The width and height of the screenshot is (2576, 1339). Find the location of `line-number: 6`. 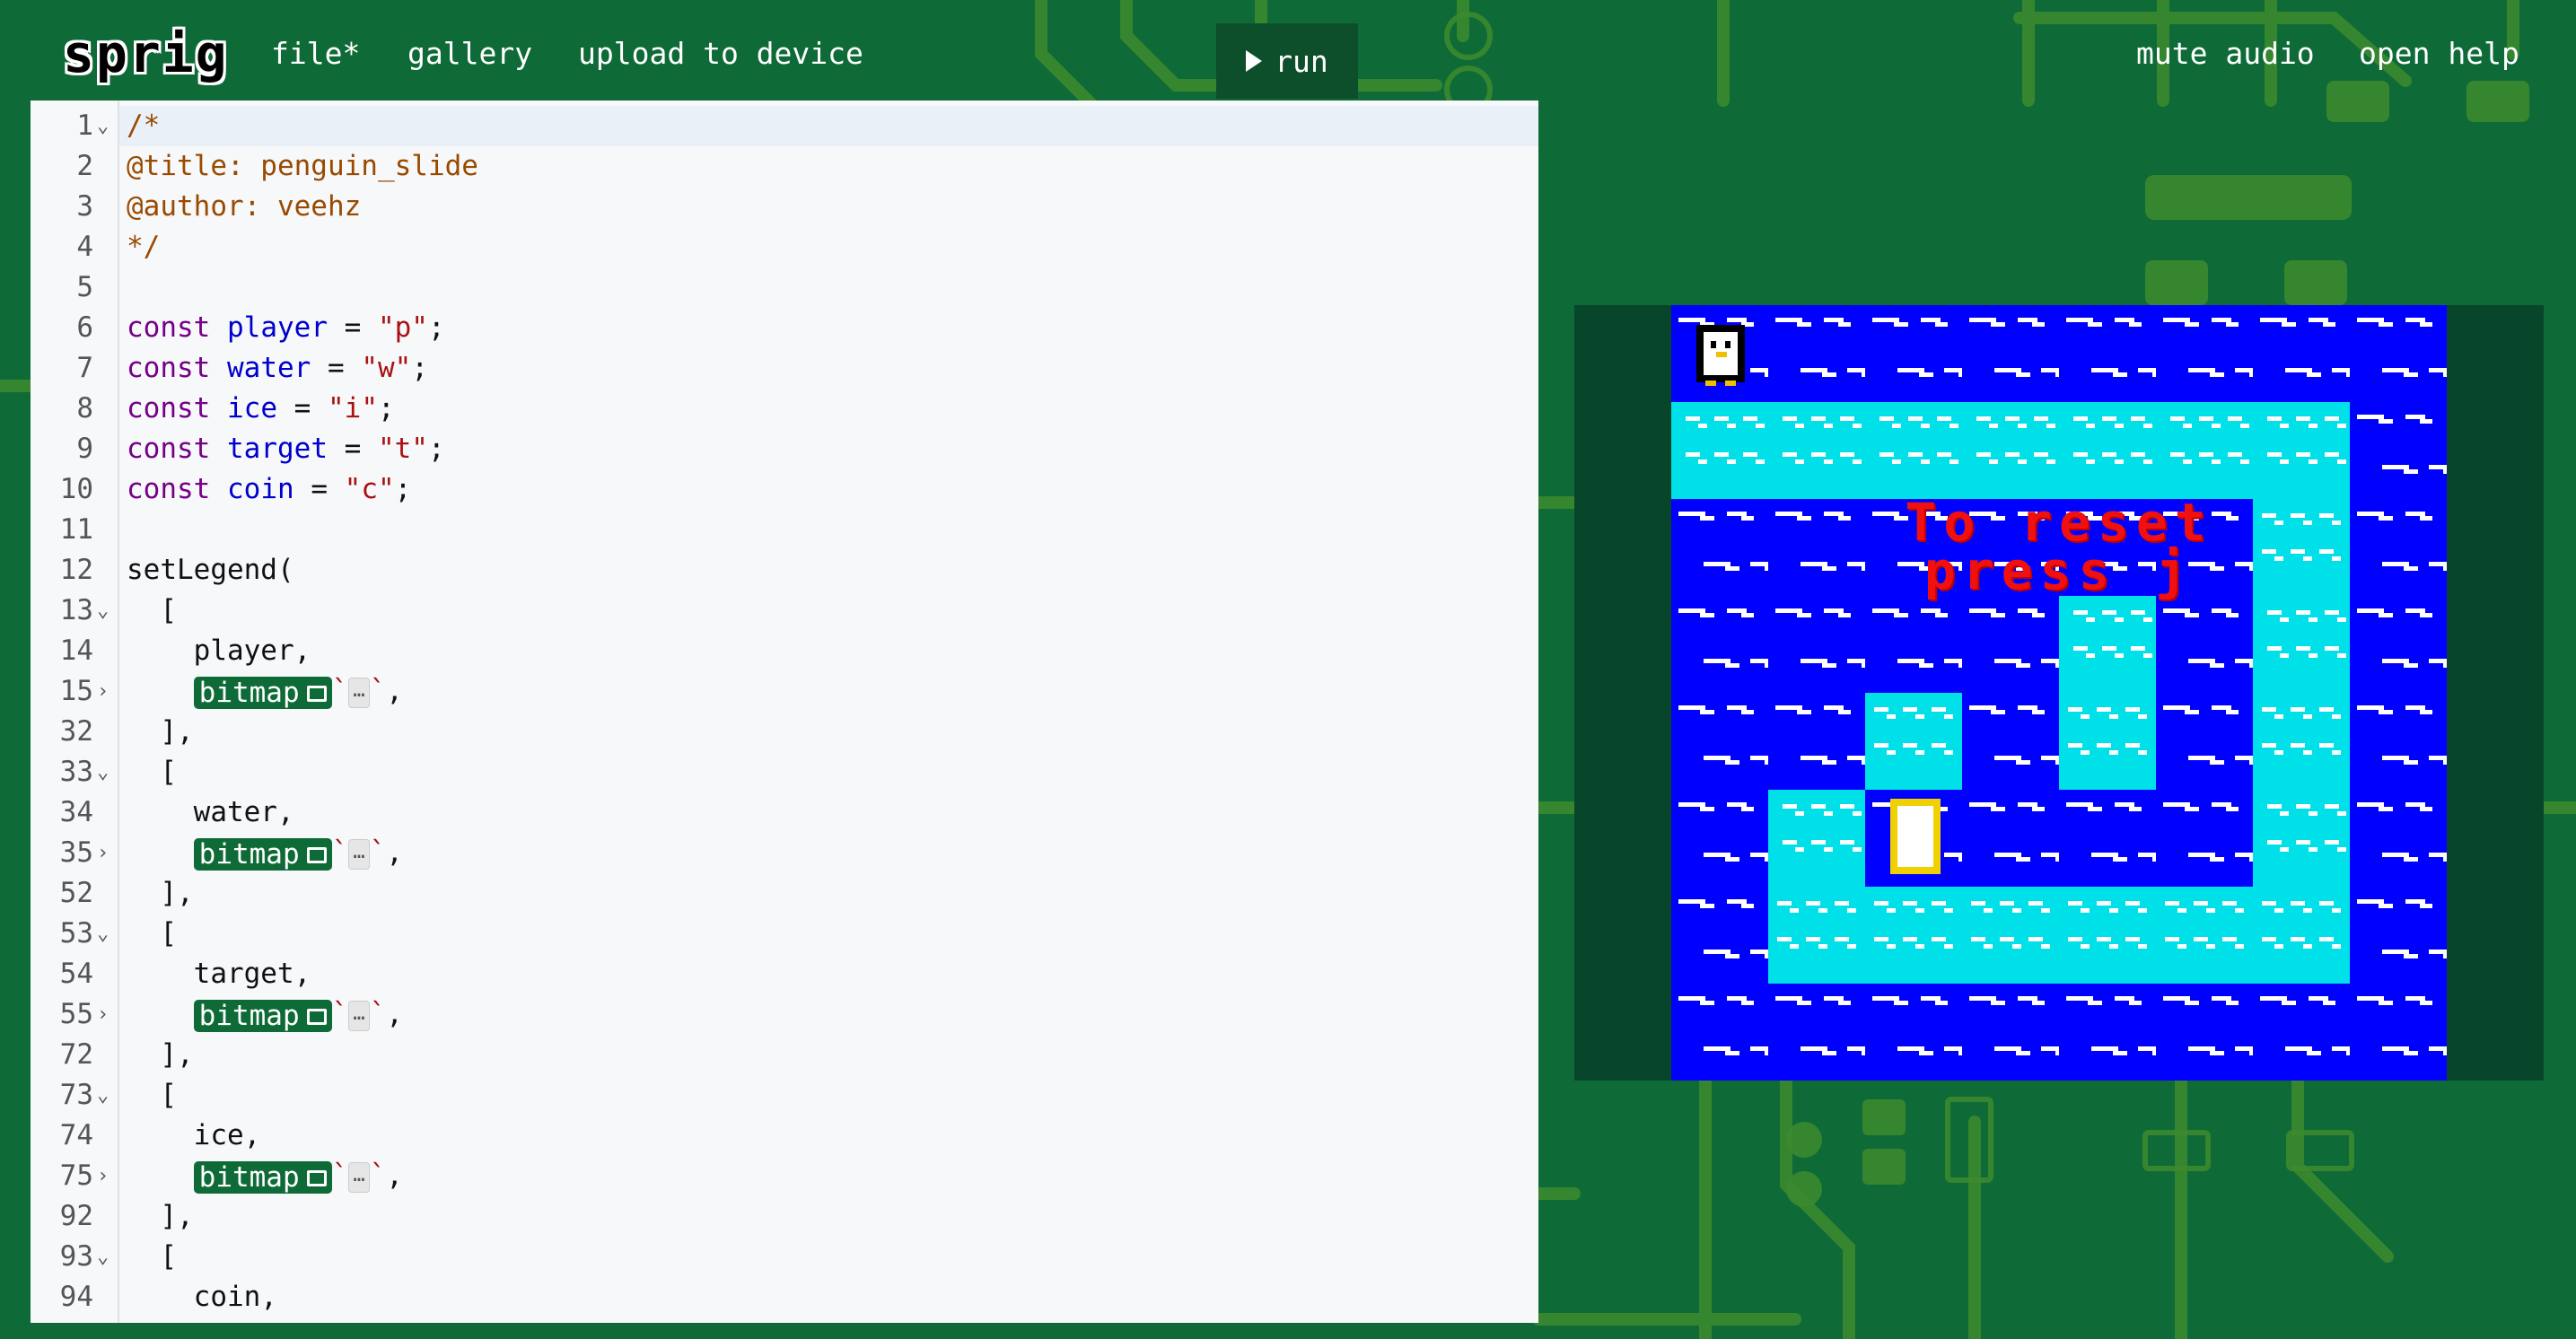

line-number: 6 is located at coordinates (84, 327).